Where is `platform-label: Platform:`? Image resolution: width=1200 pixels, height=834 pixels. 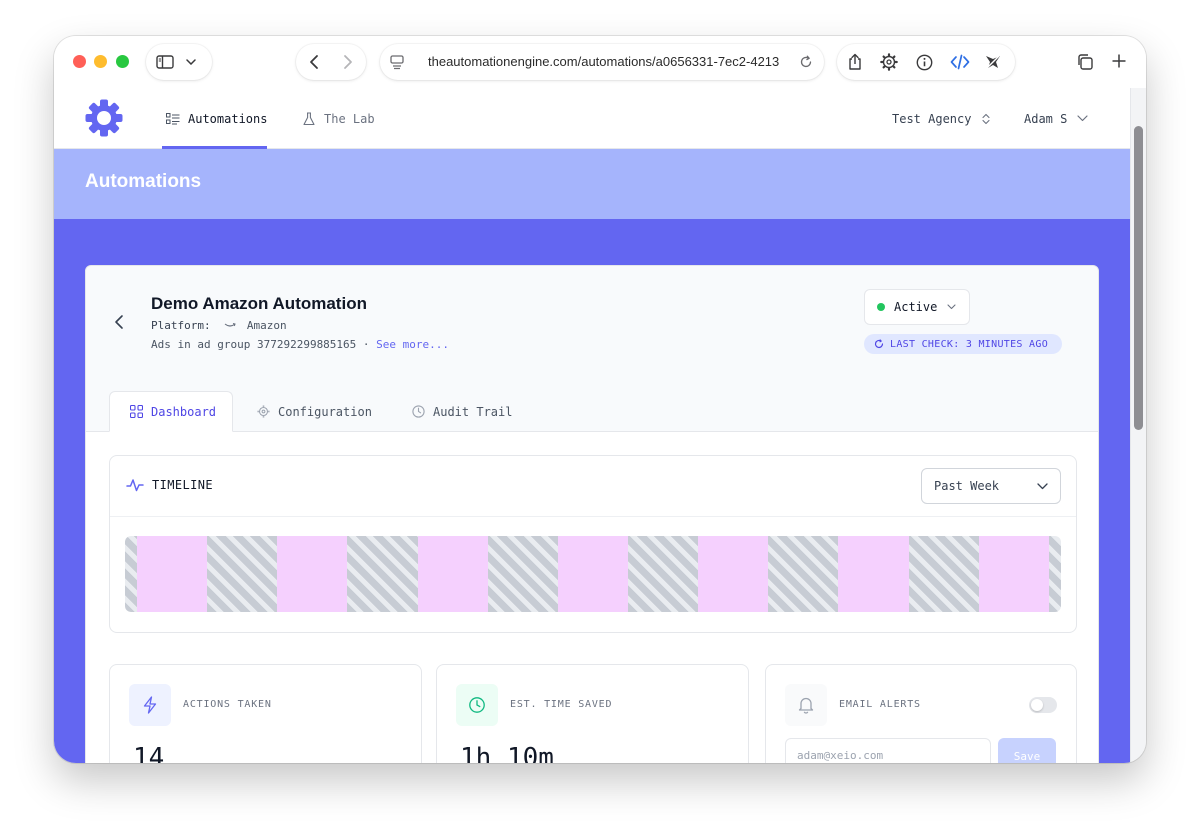
platform-label: Platform: is located at coordinates (181, 325).